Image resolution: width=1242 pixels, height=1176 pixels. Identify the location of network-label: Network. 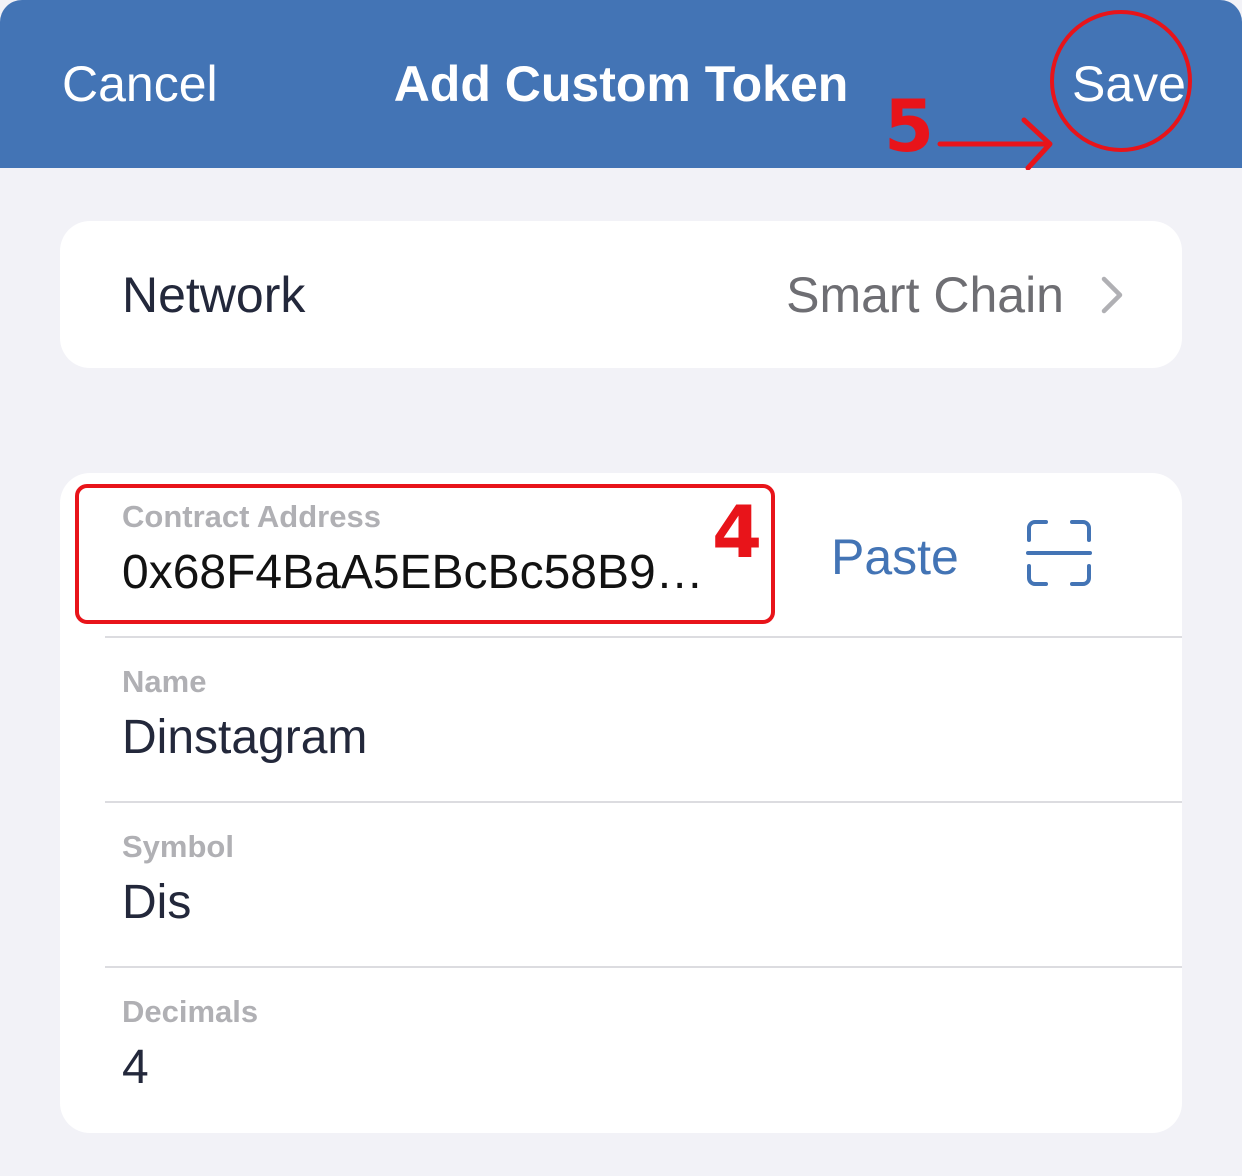
(214, 295).